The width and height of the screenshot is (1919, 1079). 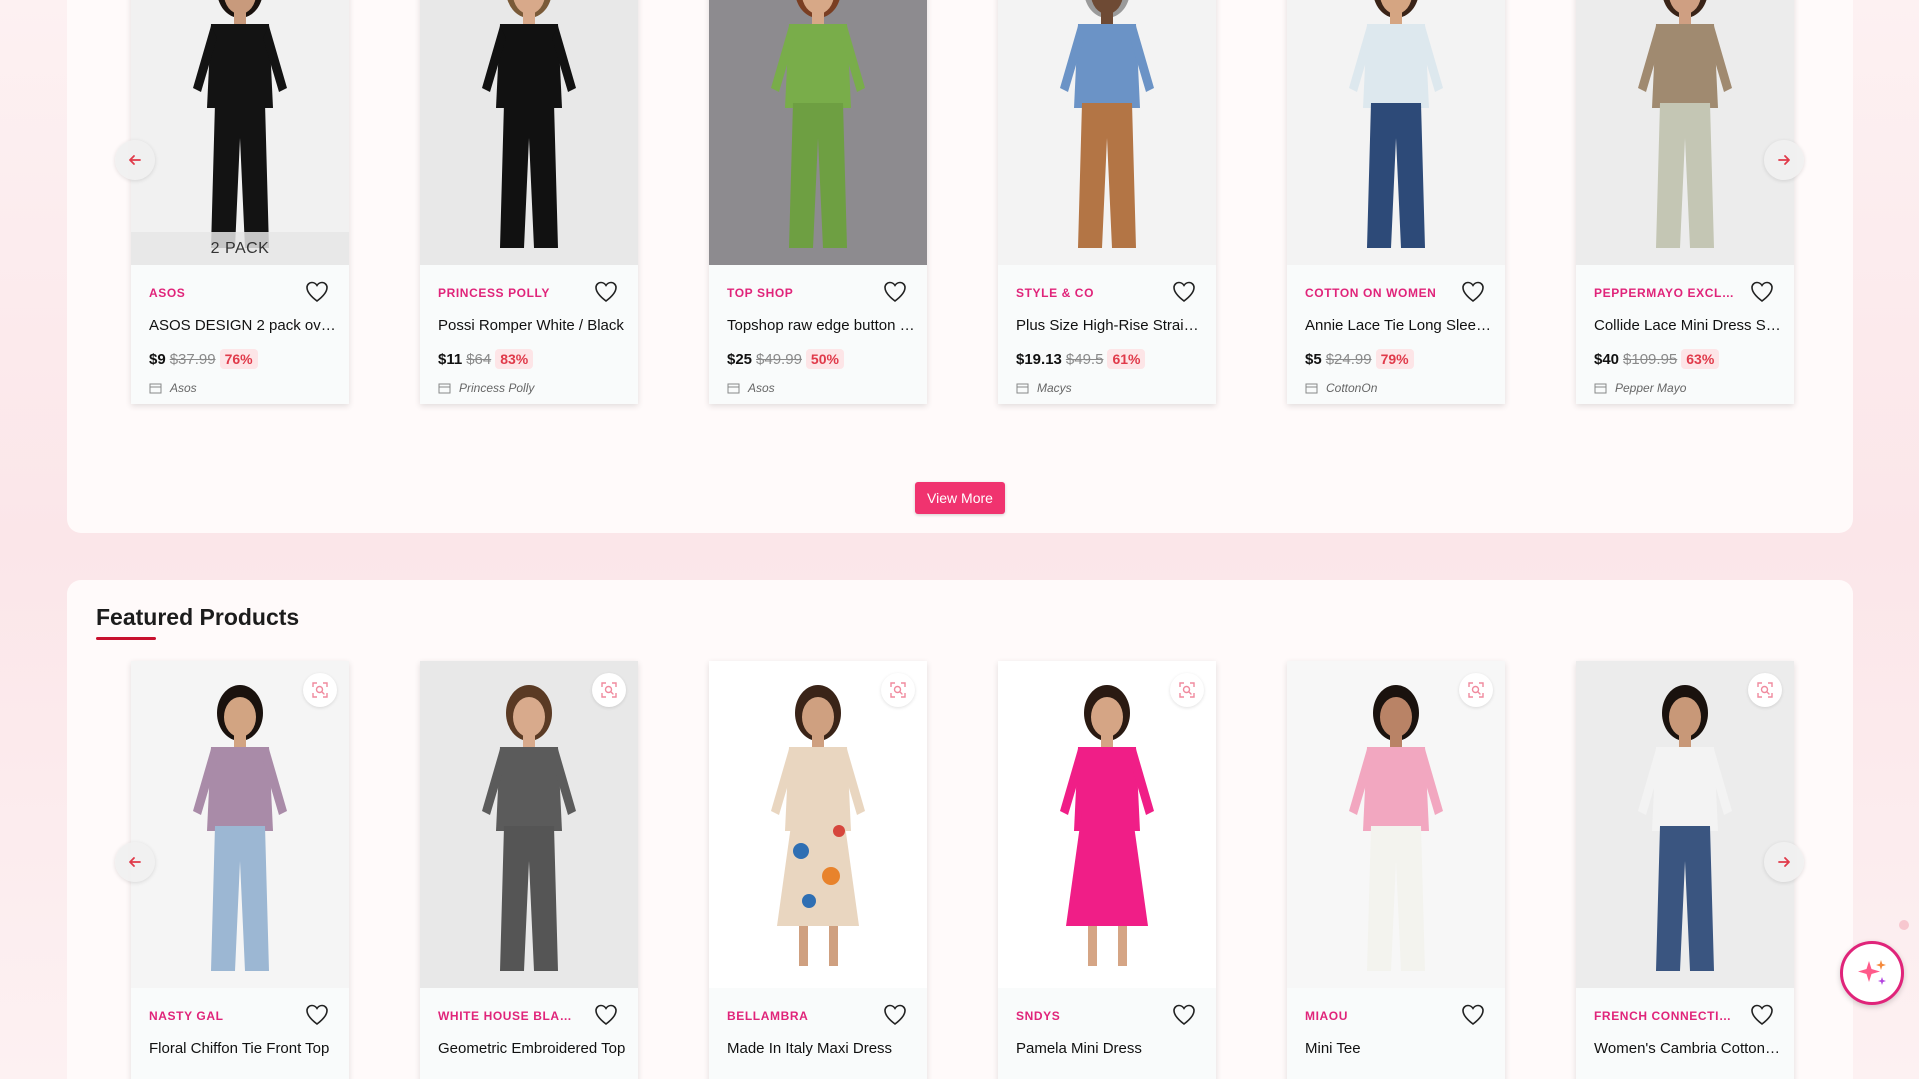 I want to click on view-more-button: View More, so click(x=960, y=498).